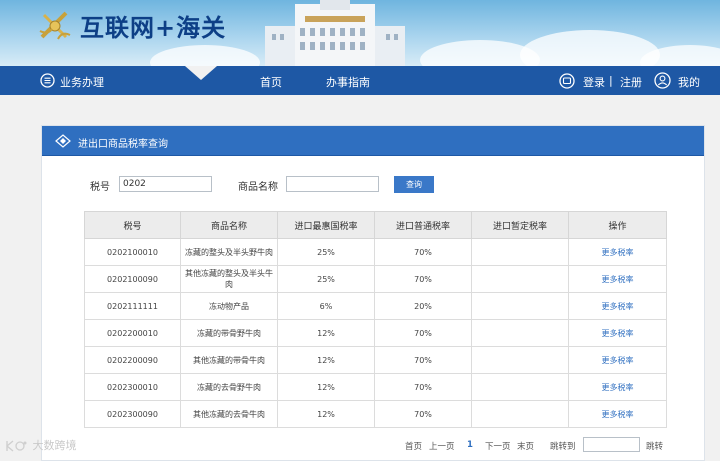 The height and width of the screenshot is (461, 720). I want to click on table-row: 0202200090 其他冻藏的带骨牛肉 12% 70% 更多税率, so click(375, 360).